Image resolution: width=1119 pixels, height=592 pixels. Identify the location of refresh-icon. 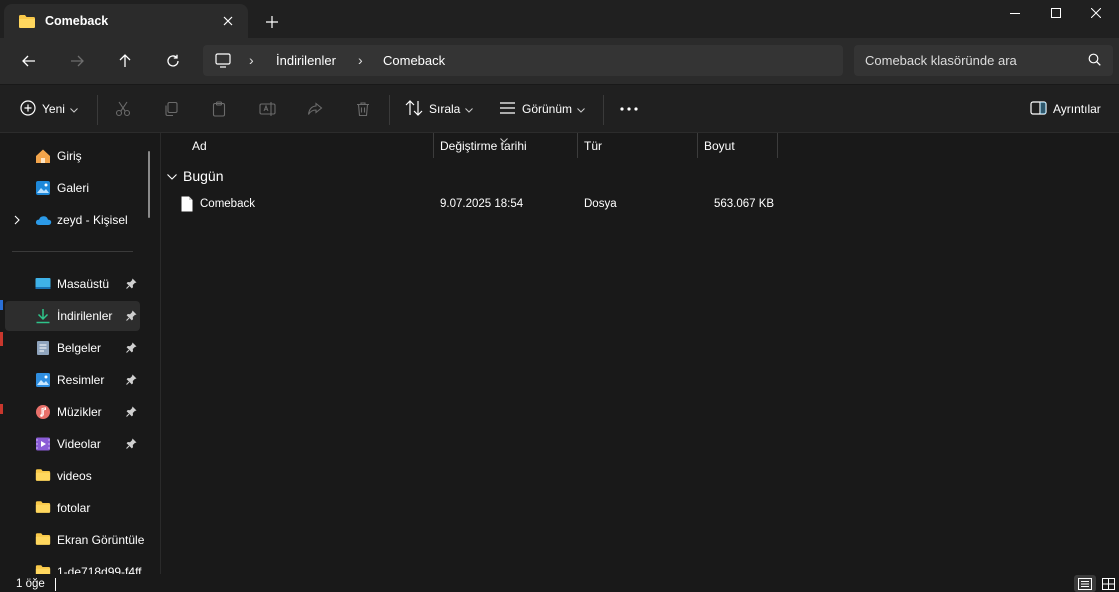
(173, 61).